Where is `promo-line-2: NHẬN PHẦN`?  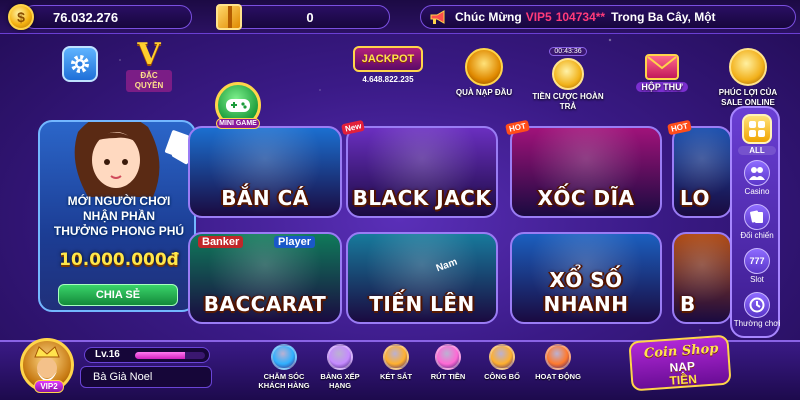
promo-line-2: NHẬN PHẦN is located at coordinates (119, 216).